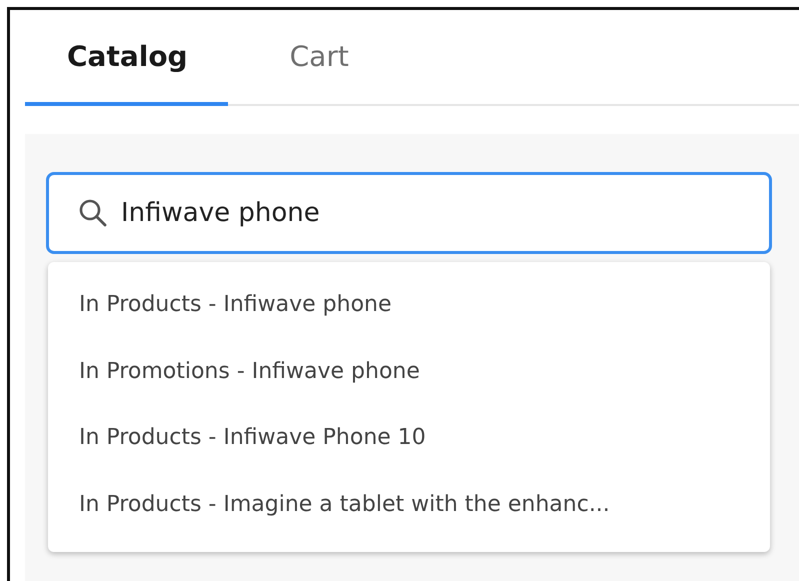 The image size is (799, 581). I want to click on suggestion-item: In Products - Infiwave Phone 10, so click(409, 442).